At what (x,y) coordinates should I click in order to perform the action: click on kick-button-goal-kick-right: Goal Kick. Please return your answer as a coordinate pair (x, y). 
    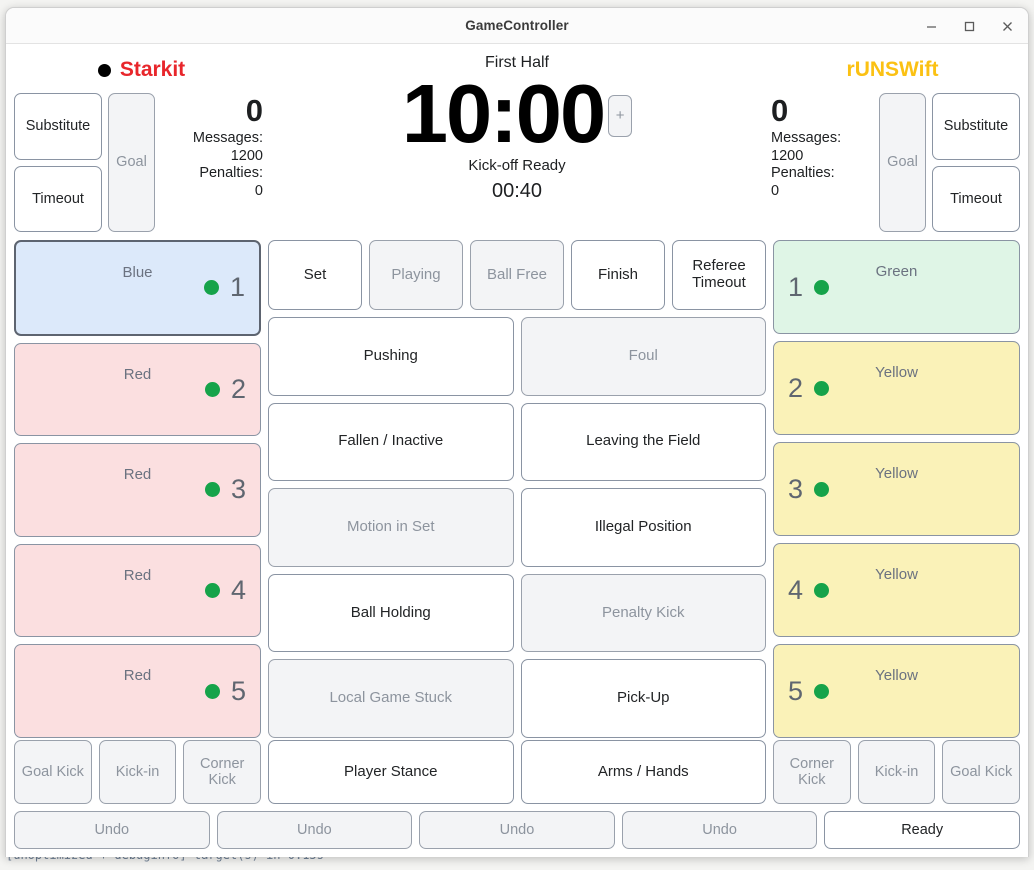
    Looking at the image, I should click on (981, 772).